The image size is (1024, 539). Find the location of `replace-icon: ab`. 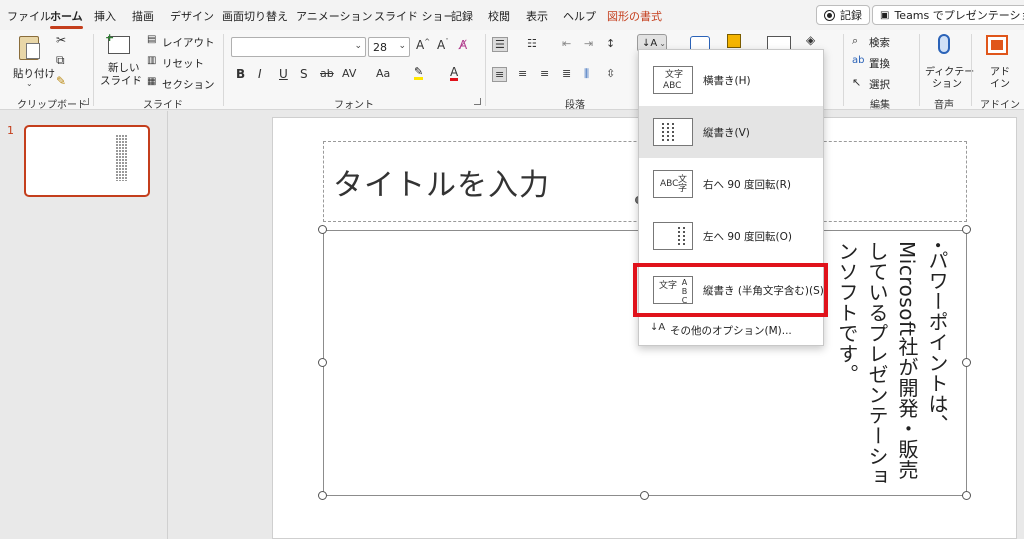

replace-icon: ab is located at coordinates (858, 60).